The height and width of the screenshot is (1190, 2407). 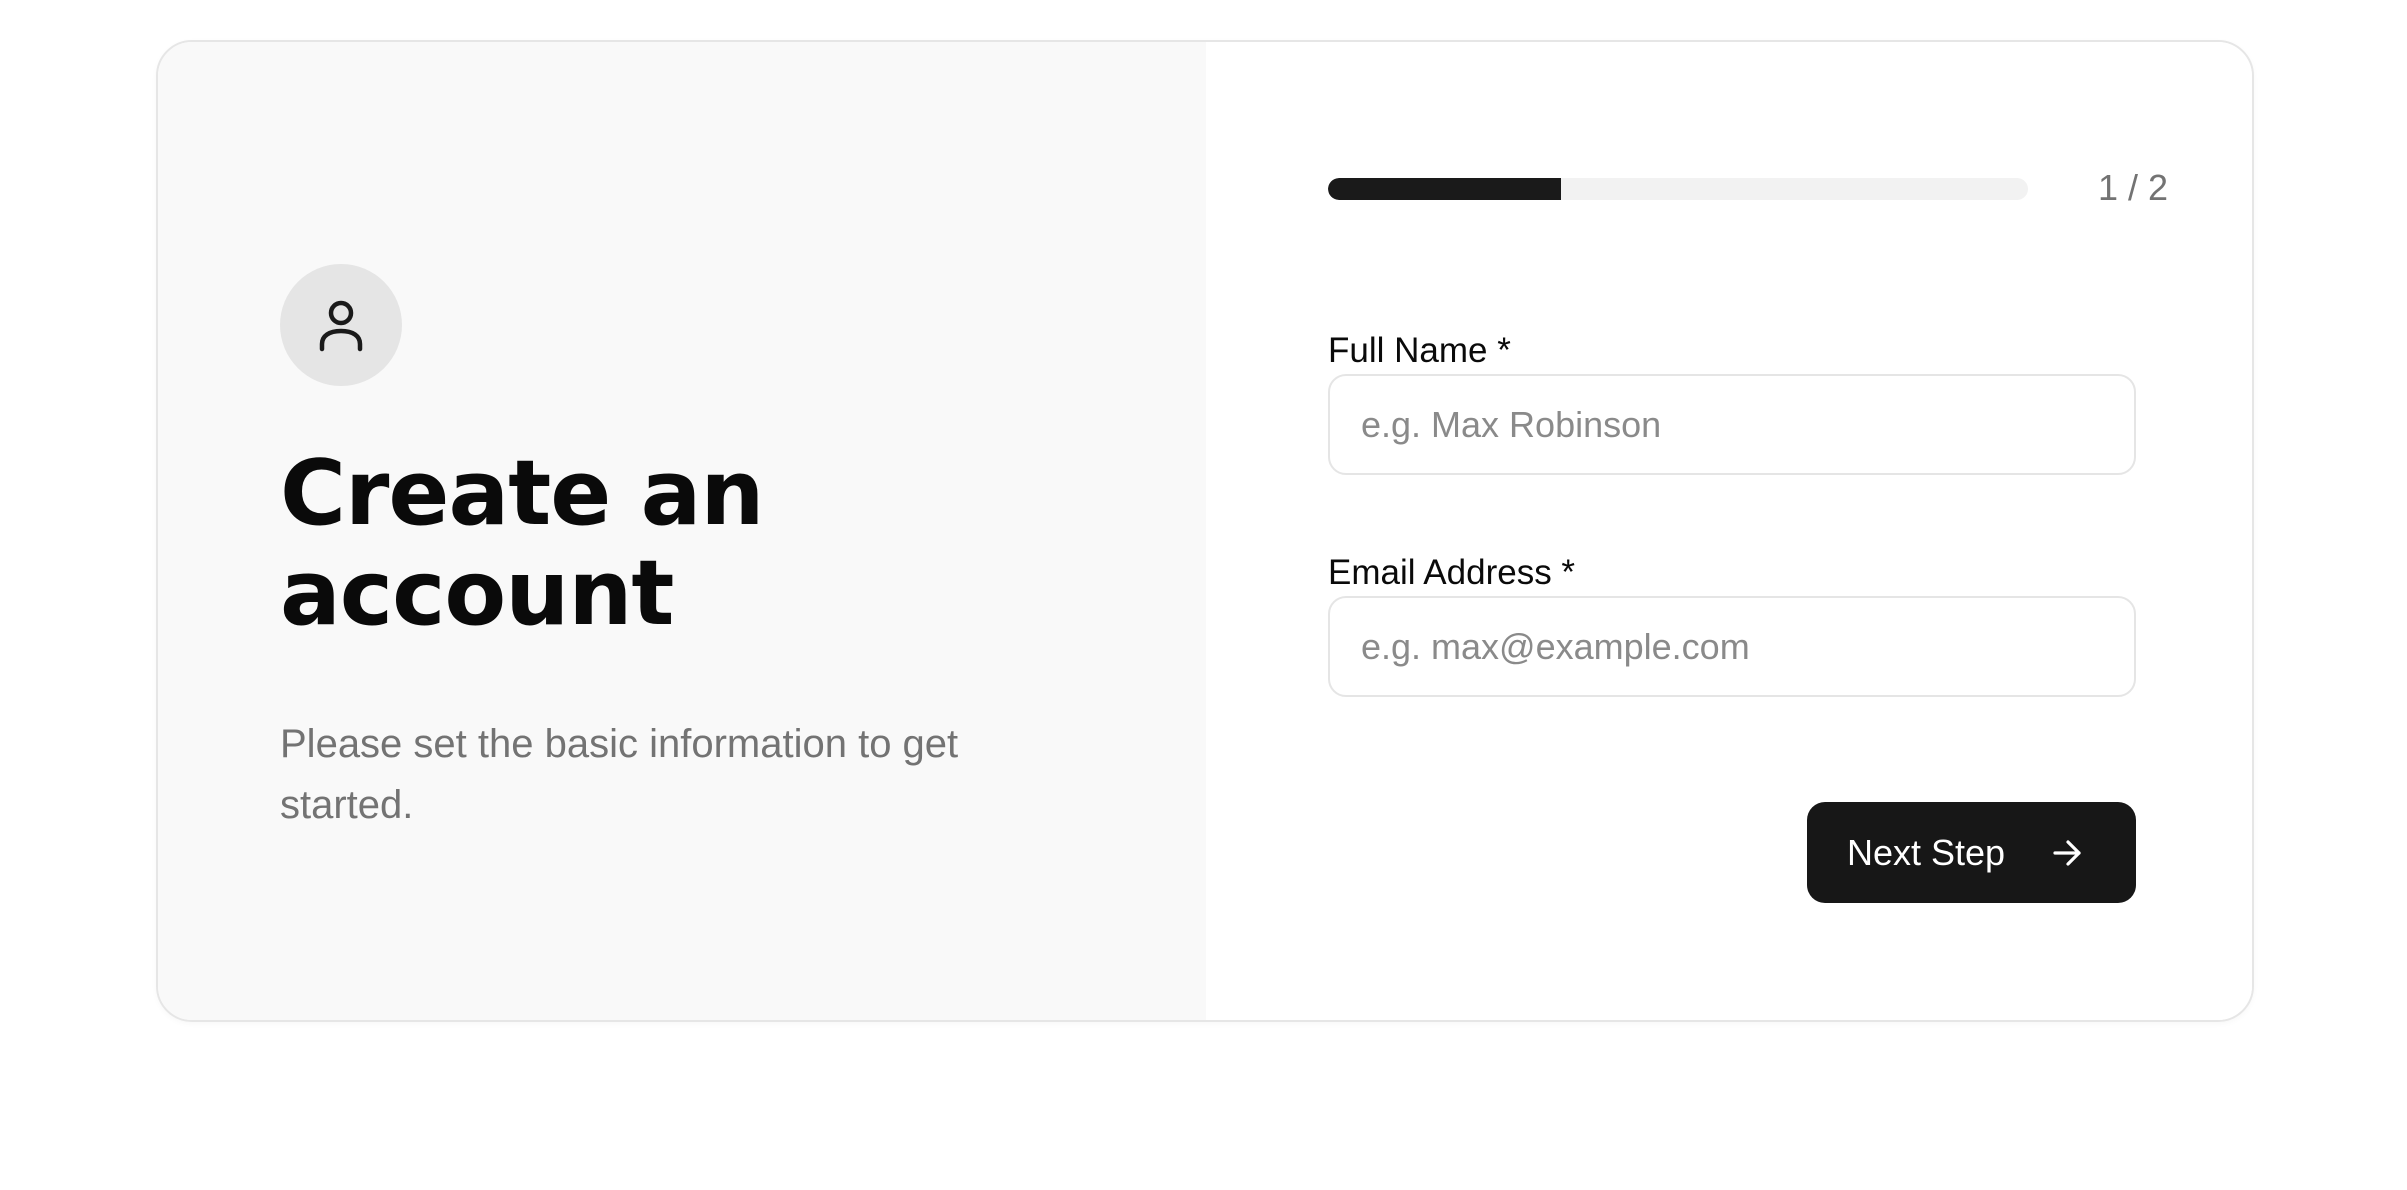 I want to click on user-icon, so click(x=341, y=326).